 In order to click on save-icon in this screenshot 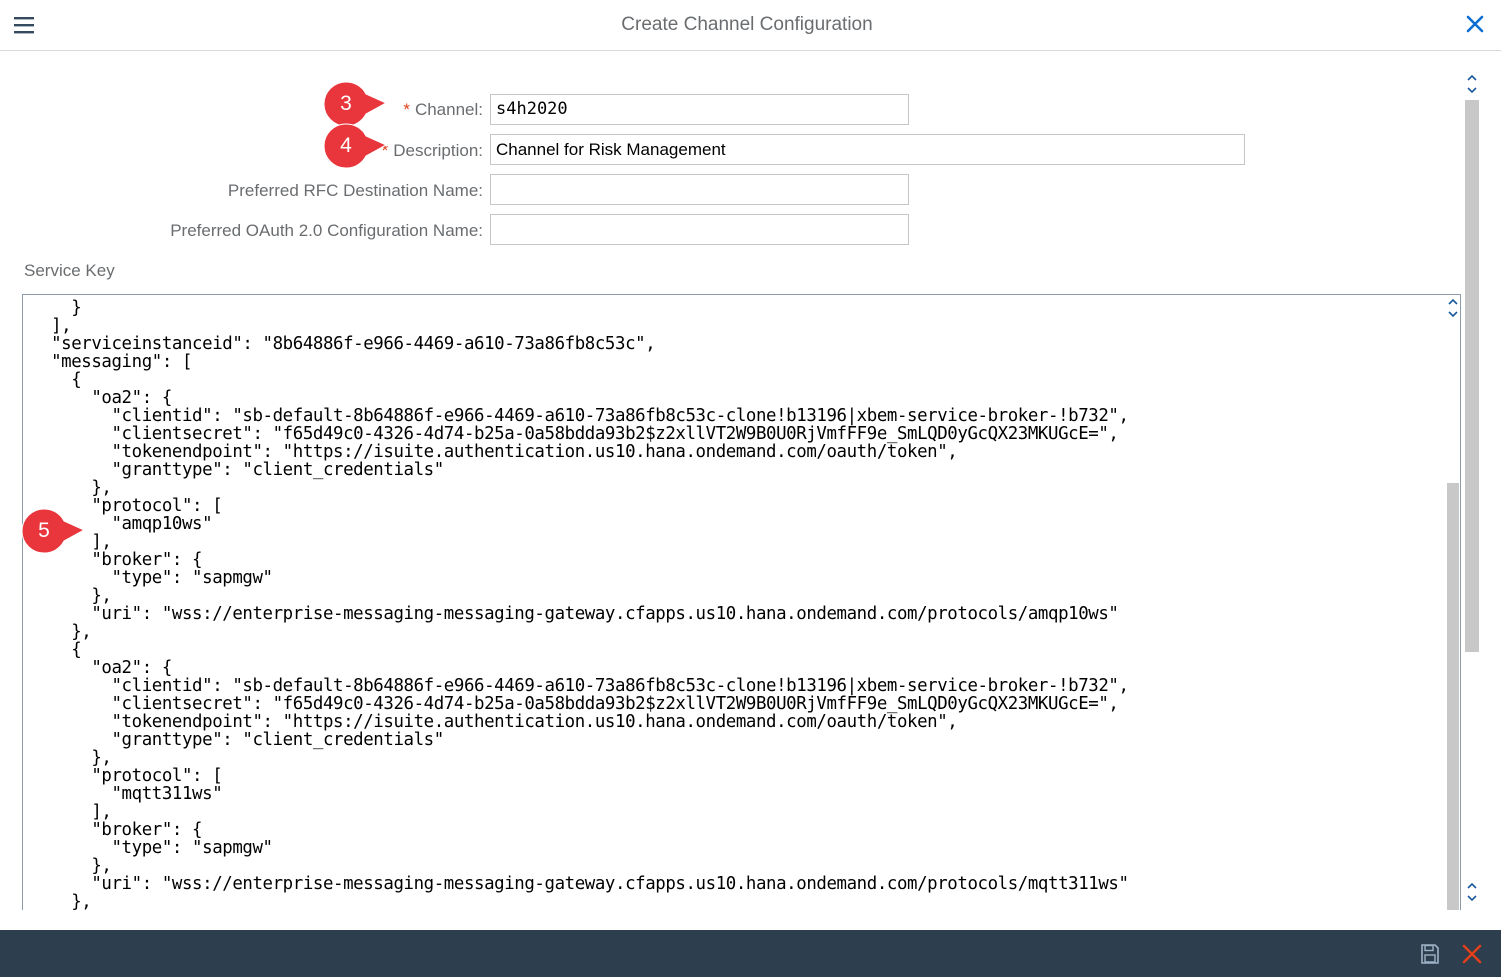, I will do `click(1430, 954)`.